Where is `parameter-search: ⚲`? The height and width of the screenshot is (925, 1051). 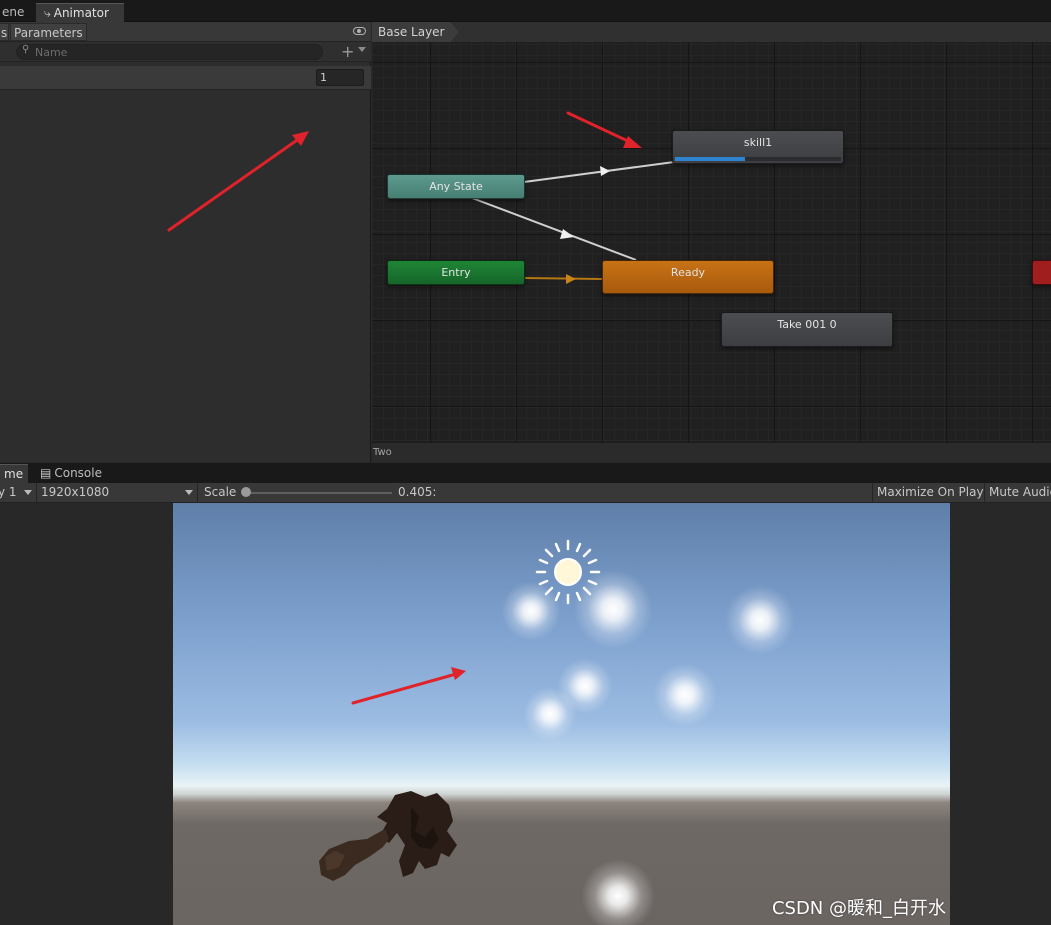
parameter-search: ⚲ is located at coordinates (169, 52).